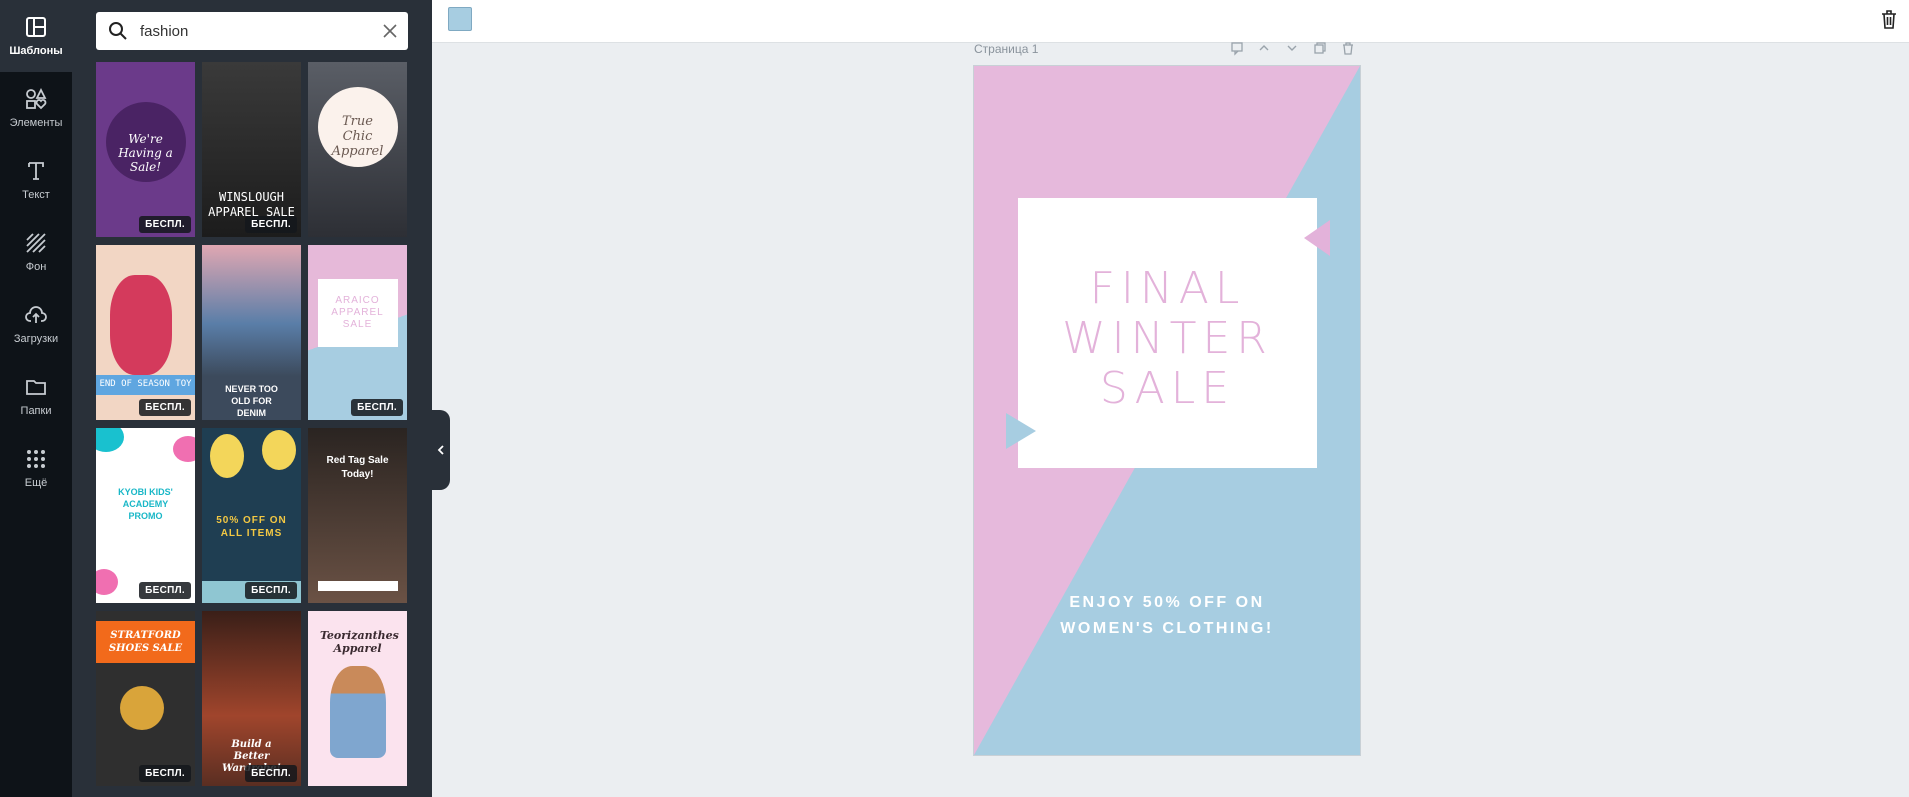 The width and height of the screenshot is (1909, 797). What do you see at coordinates (118, 31) in the screenshot?
I see `search-icon` at bounding box center [118, 31].